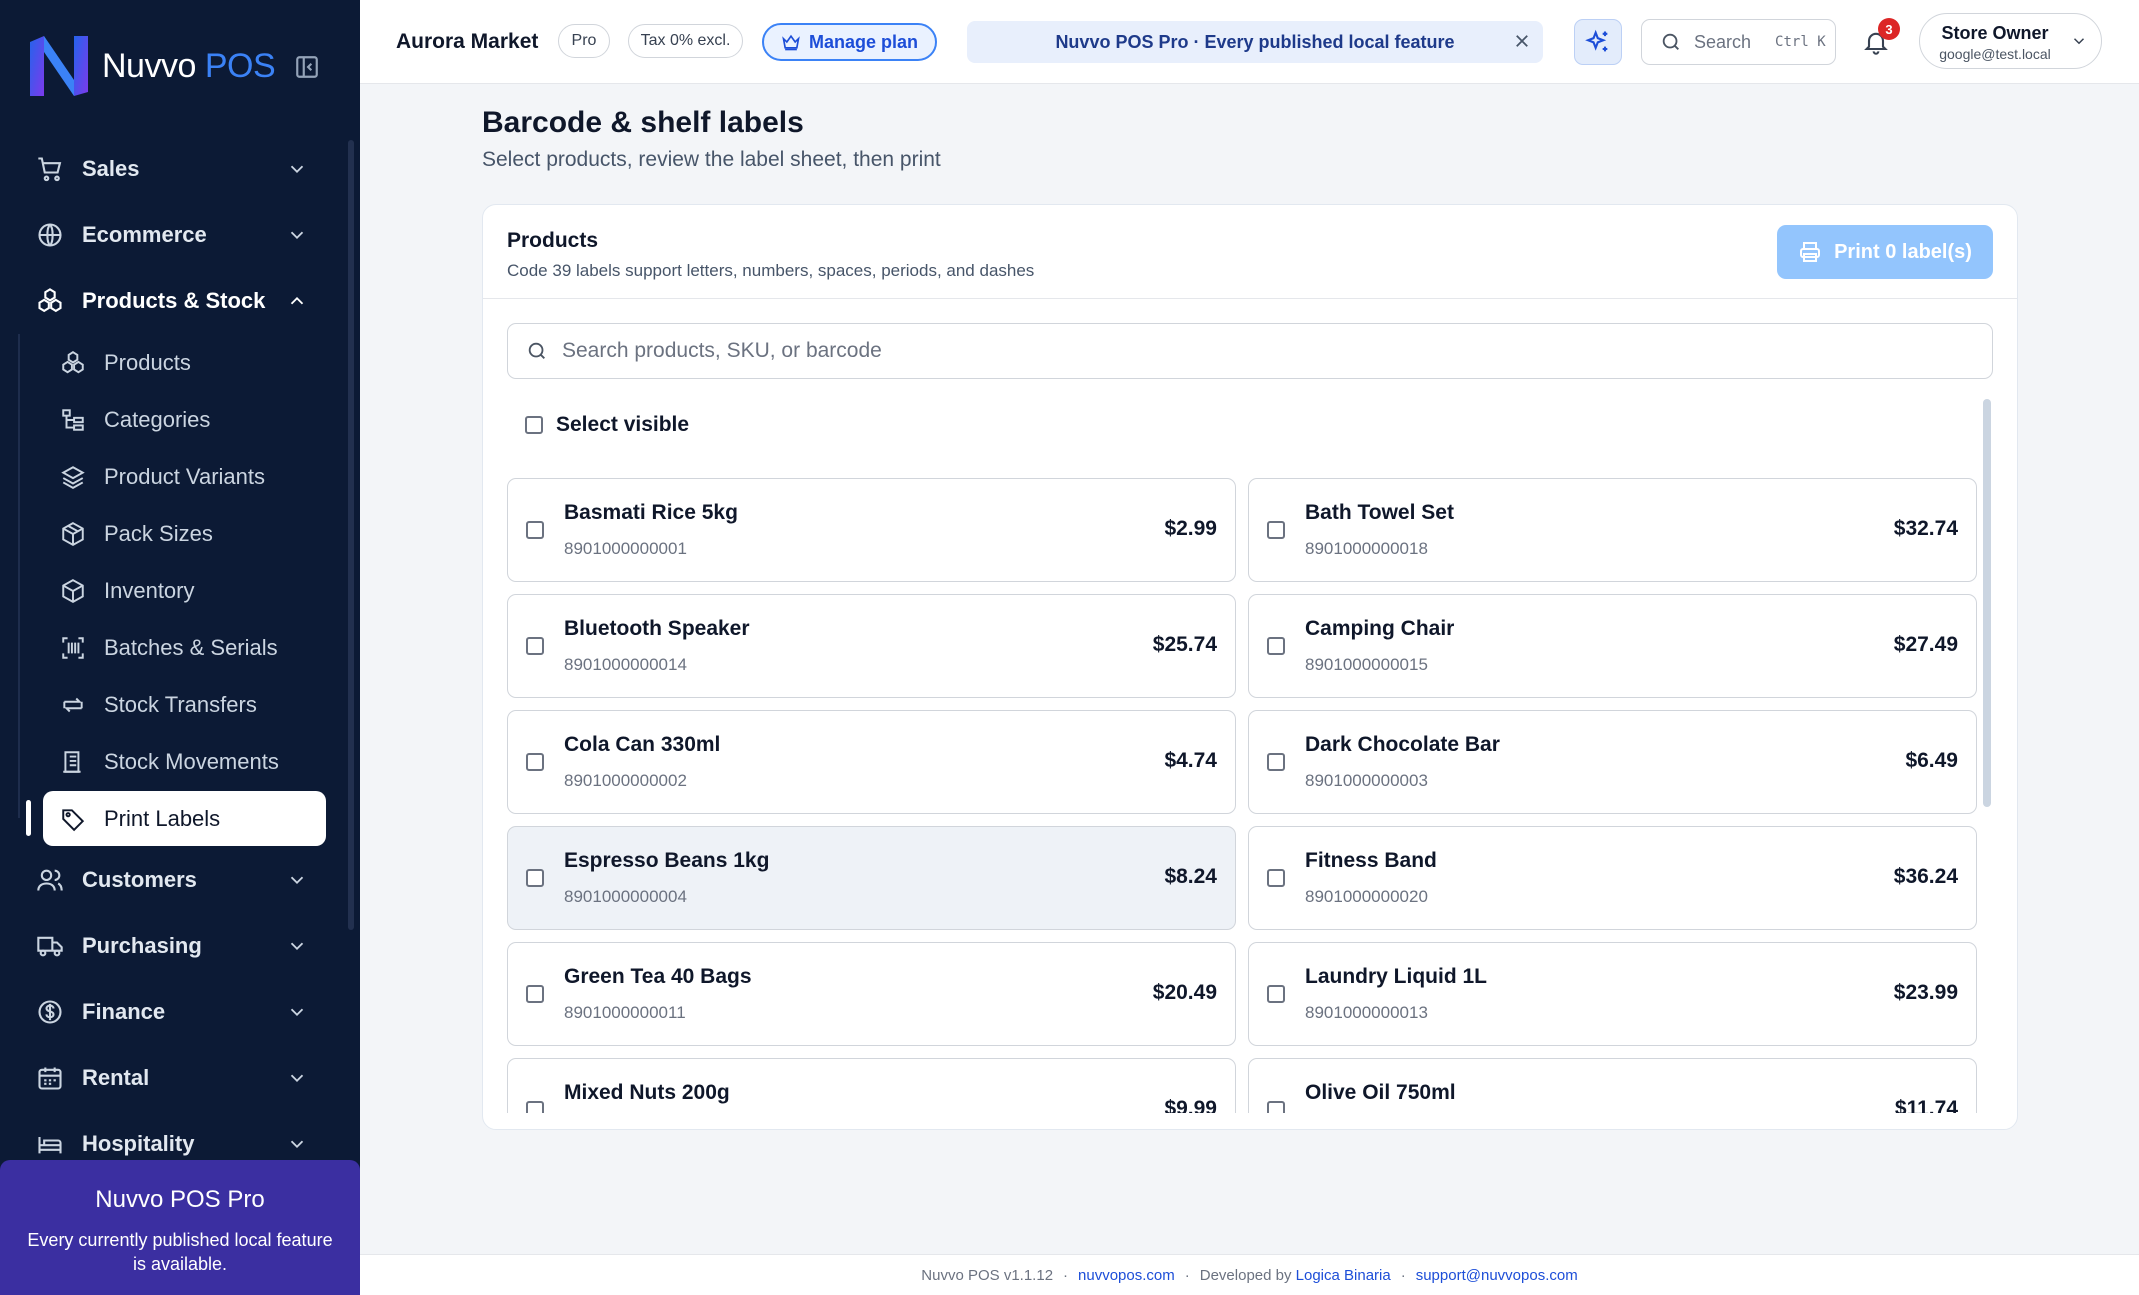 This screenshot has height=1295, width=2139. Describe the element at coordinates (144, 234) in the screenshot. I see `nav-ecommerce-label: Ecommerce` at that location.